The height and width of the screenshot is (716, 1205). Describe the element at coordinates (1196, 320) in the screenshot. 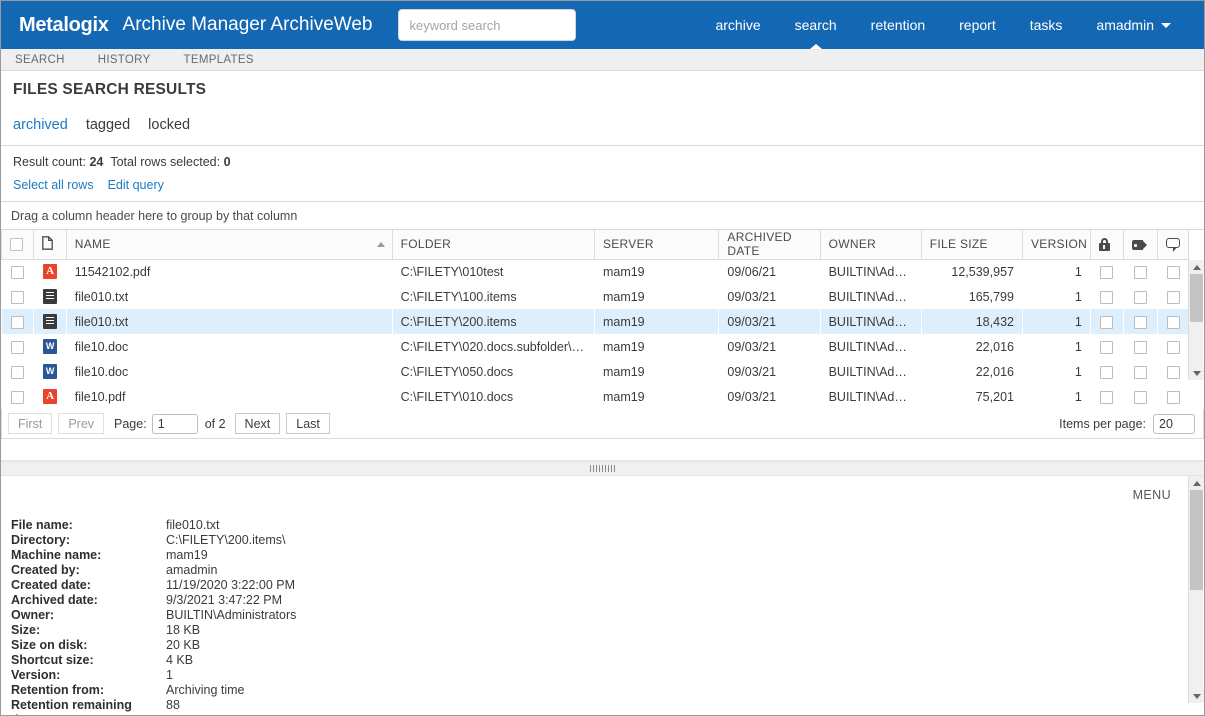

I see `grid-vertical-scrollbar` at that location.